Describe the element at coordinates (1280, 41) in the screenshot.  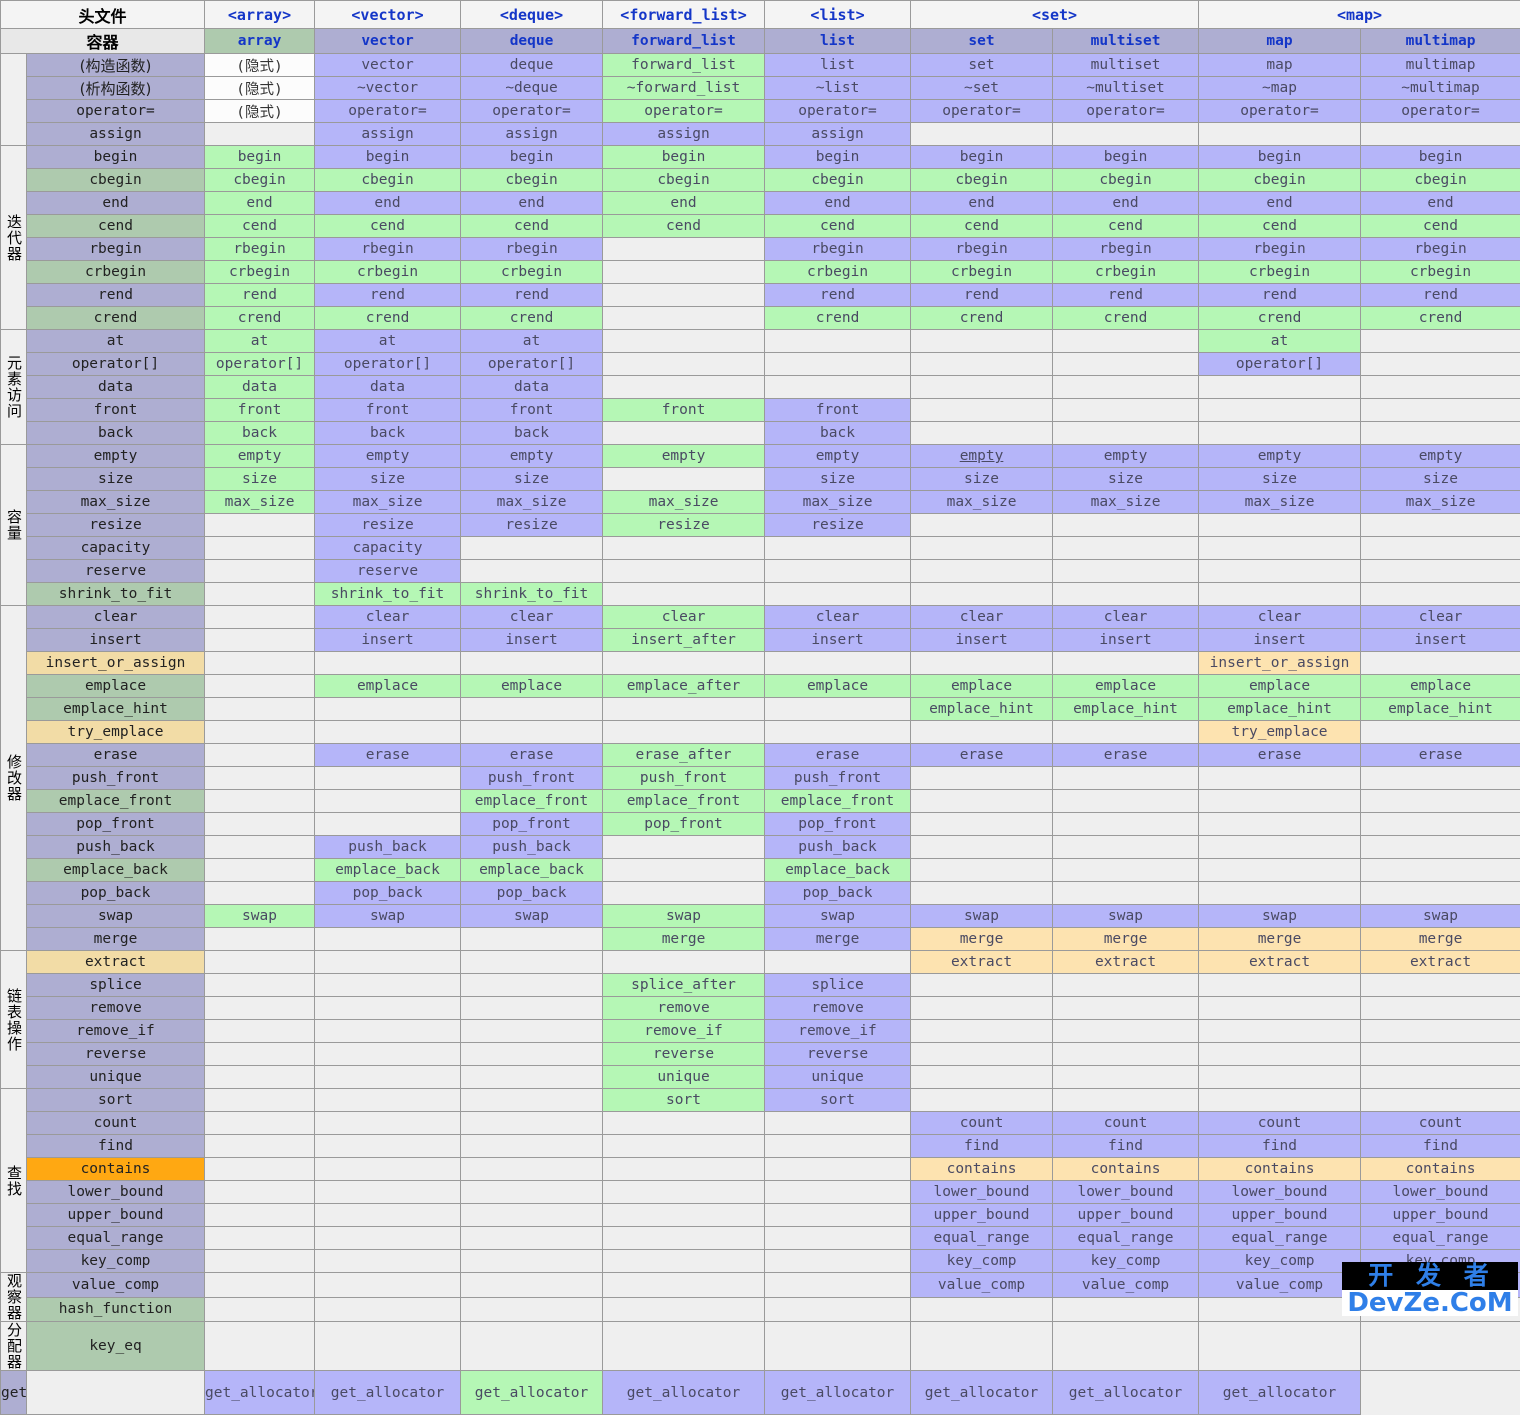
I see `header-container-map: map` at that location.